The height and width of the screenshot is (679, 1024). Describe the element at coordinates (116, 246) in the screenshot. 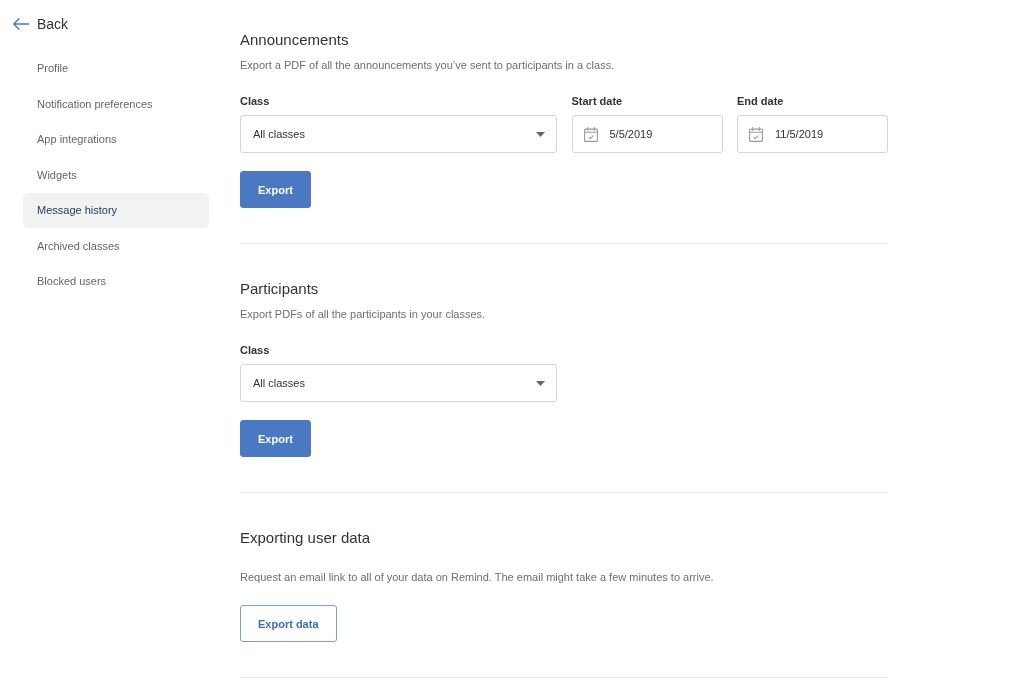

I see `sidebar-item: Archived classes` at that location.